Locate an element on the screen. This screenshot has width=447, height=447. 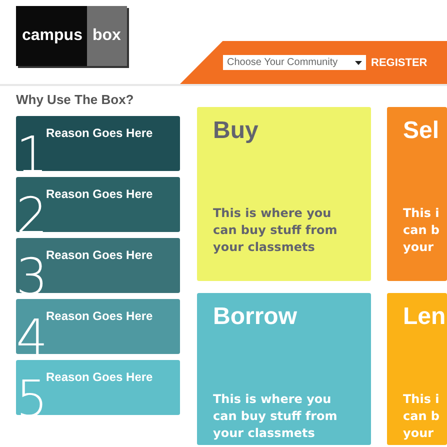
register-link: REGISTER is located at coordinates (399, 62).